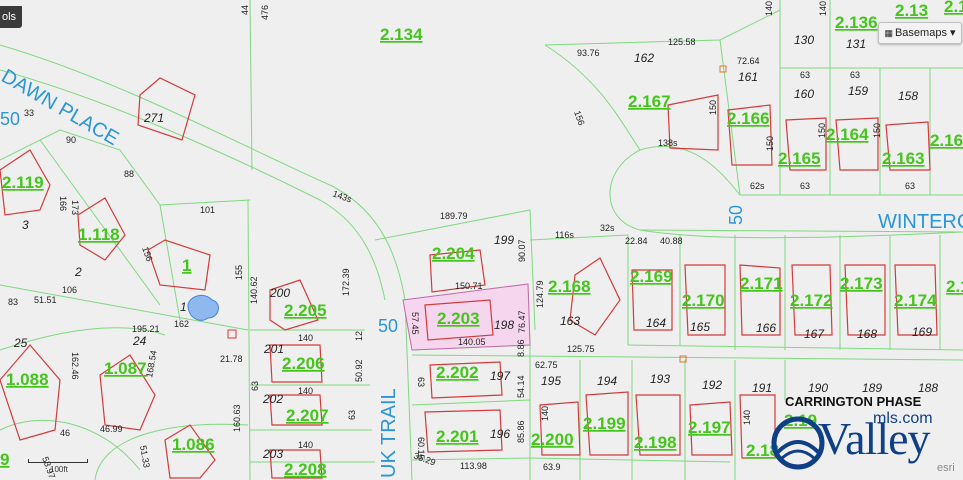 The width and height of the screenshot is (963, 480). I want to click on dimension: 83, so click(13, 302).